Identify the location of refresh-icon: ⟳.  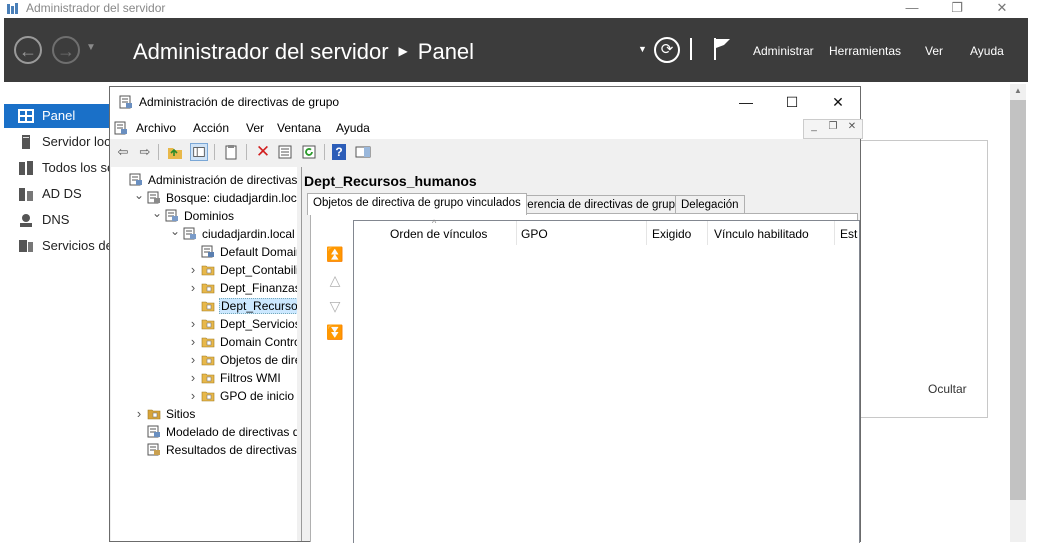
(667, 50).